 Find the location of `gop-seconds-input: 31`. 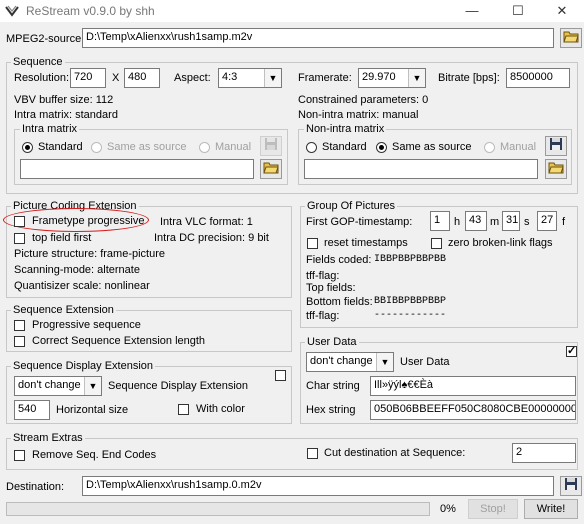

gop-seconds-input: 31 is located at coordinates (511, 221).